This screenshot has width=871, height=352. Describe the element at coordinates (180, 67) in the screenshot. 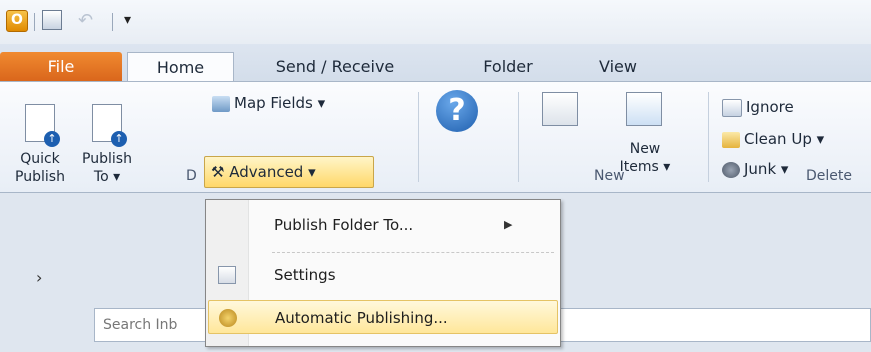

I see `tab-home: Home` at that location.